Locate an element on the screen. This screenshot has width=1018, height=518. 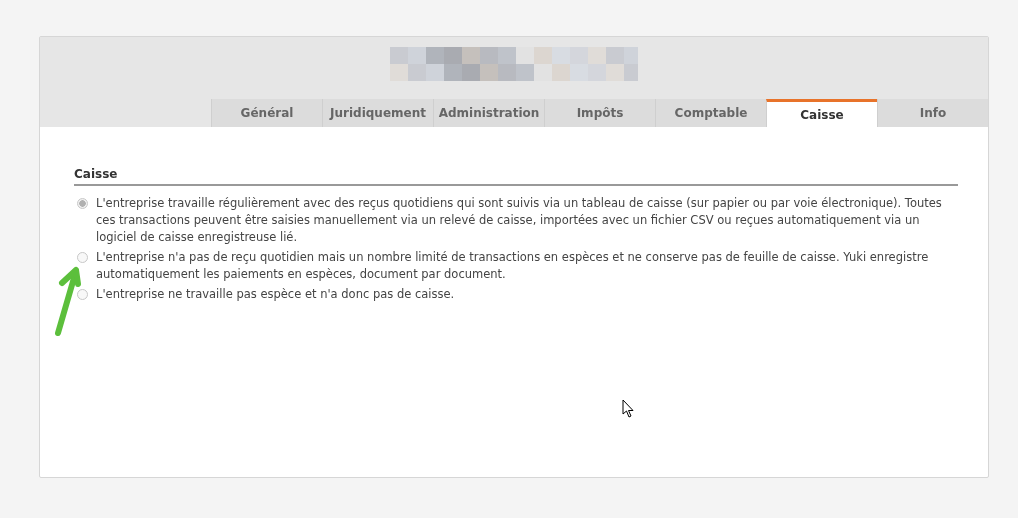
tab: Impôts is located at coordinates (599, 113).